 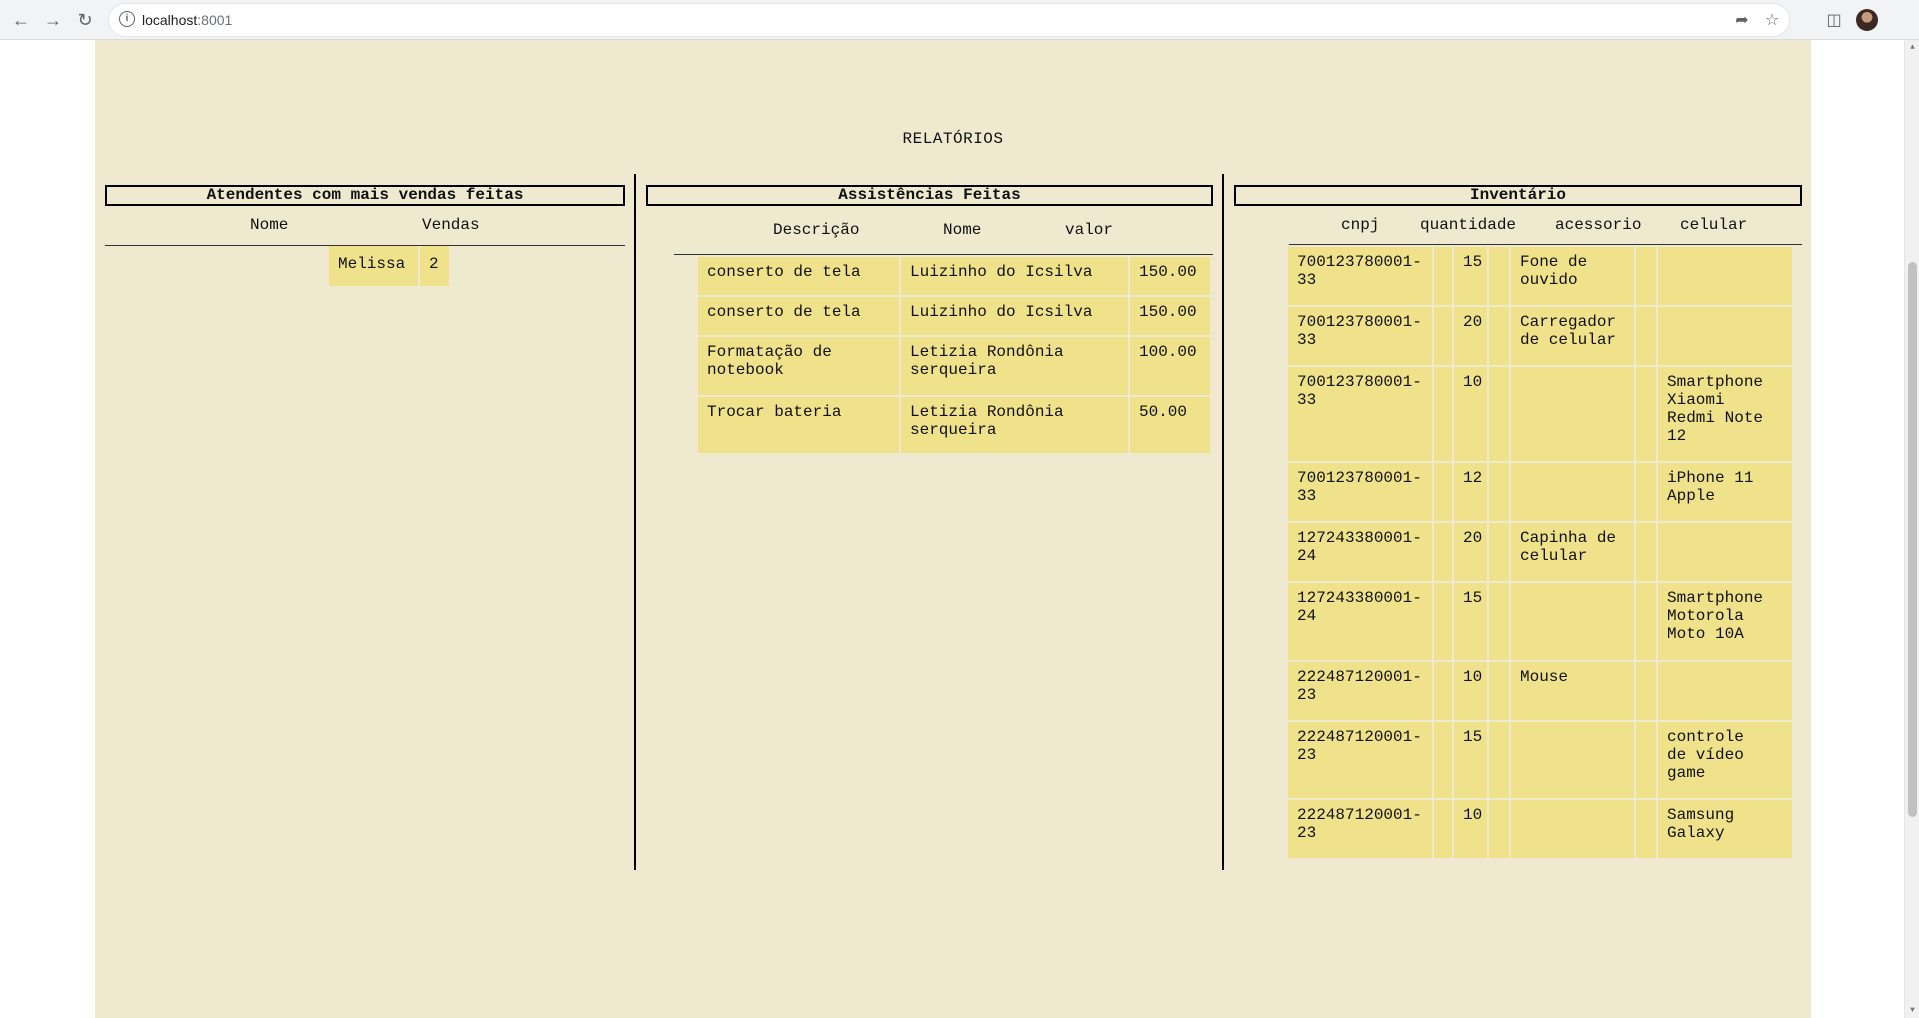 I want to click on table-cell: iPhone 11 Apple, so click(x=1725, y=492).